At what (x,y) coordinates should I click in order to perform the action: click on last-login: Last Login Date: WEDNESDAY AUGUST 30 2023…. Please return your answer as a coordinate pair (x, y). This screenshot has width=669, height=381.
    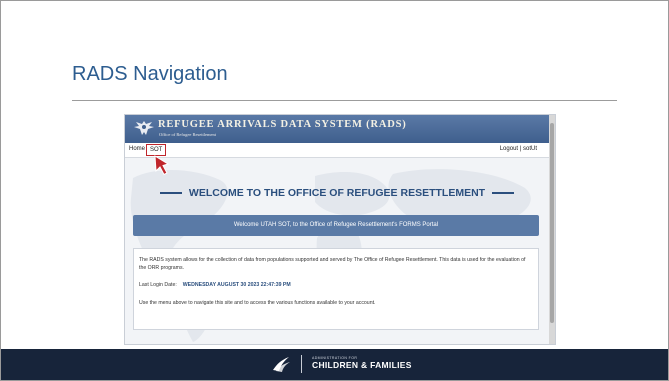
    Looking at the image, I should click on (215, 285).